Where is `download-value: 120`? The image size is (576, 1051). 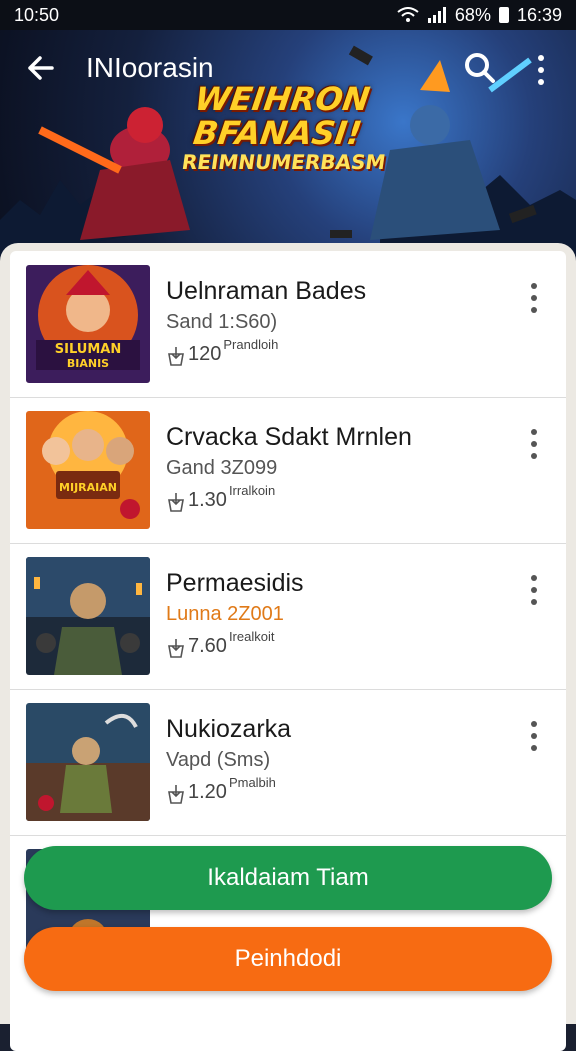 download-value: 120 is located at coordinates (205, 354).